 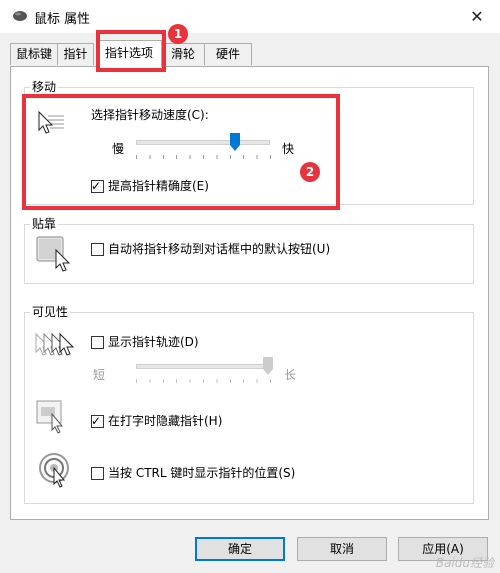 What do you see at coordinates (118, 149) in the screenshot?
I see `speed-slow-label: 慢` at bounding box center [118, 149].